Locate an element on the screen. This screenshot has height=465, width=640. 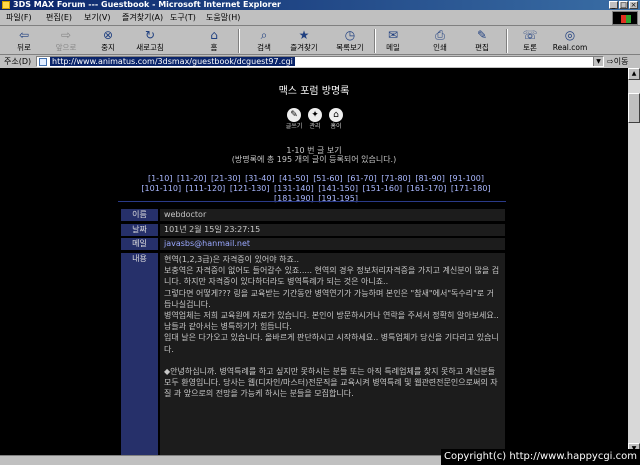
toolbar-label: Real.com is located at coordinates (570, 47).